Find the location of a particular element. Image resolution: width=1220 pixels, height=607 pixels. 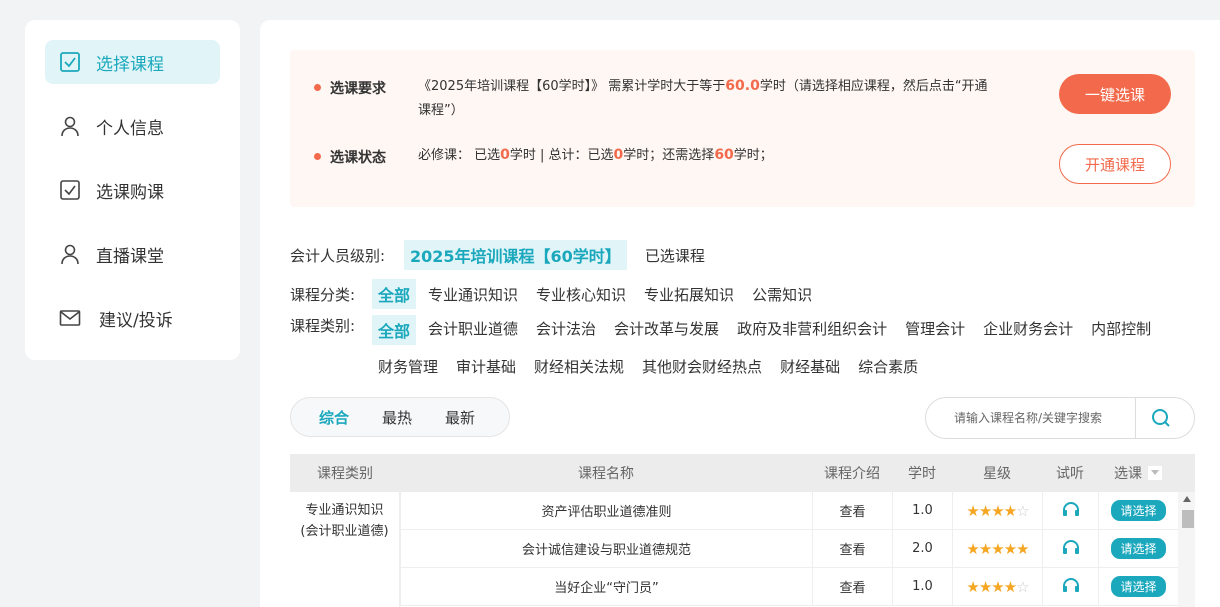

header-pick-label: 选课 is located at coordinates (1128, 474).